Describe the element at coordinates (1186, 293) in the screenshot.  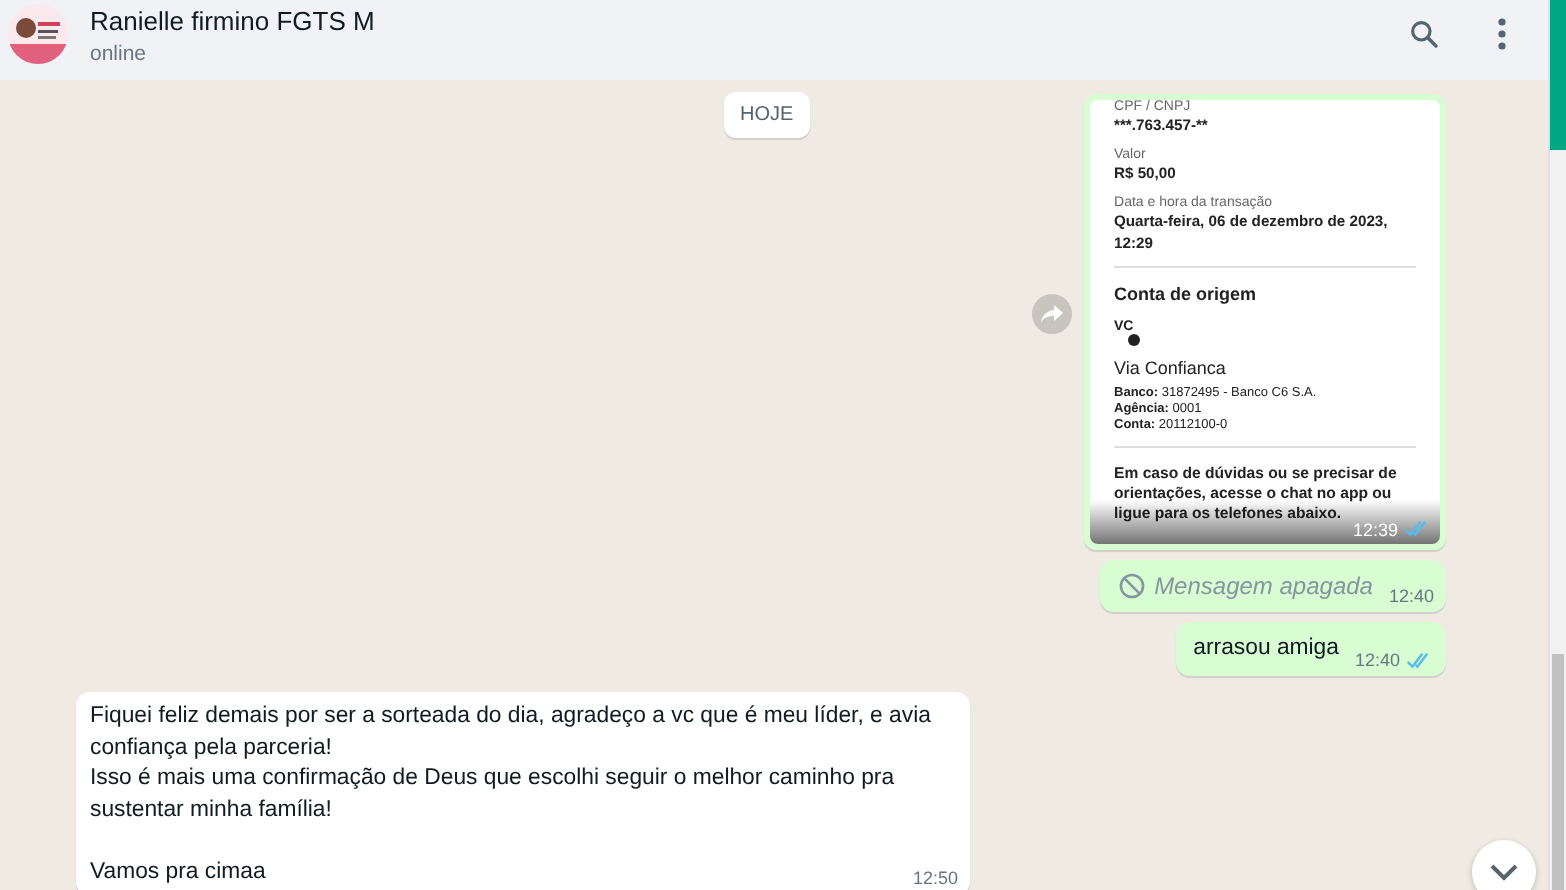
I see `receipt-heading: Conta de origem` at that location.